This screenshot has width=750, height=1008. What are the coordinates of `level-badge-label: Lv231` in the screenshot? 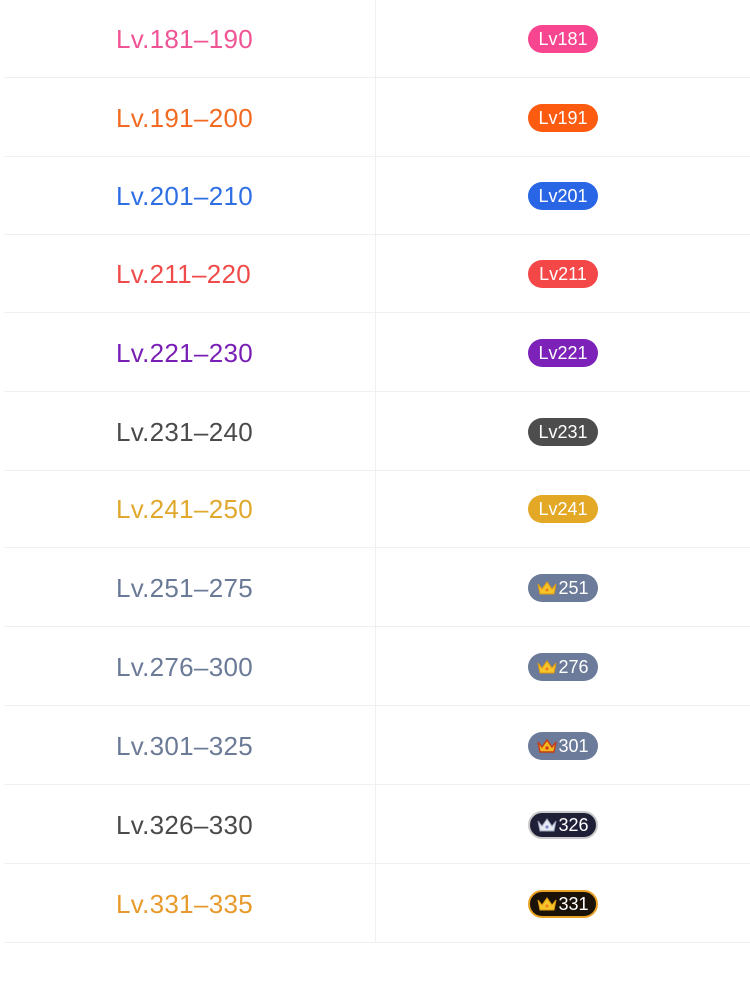 It's located at (563, 432).